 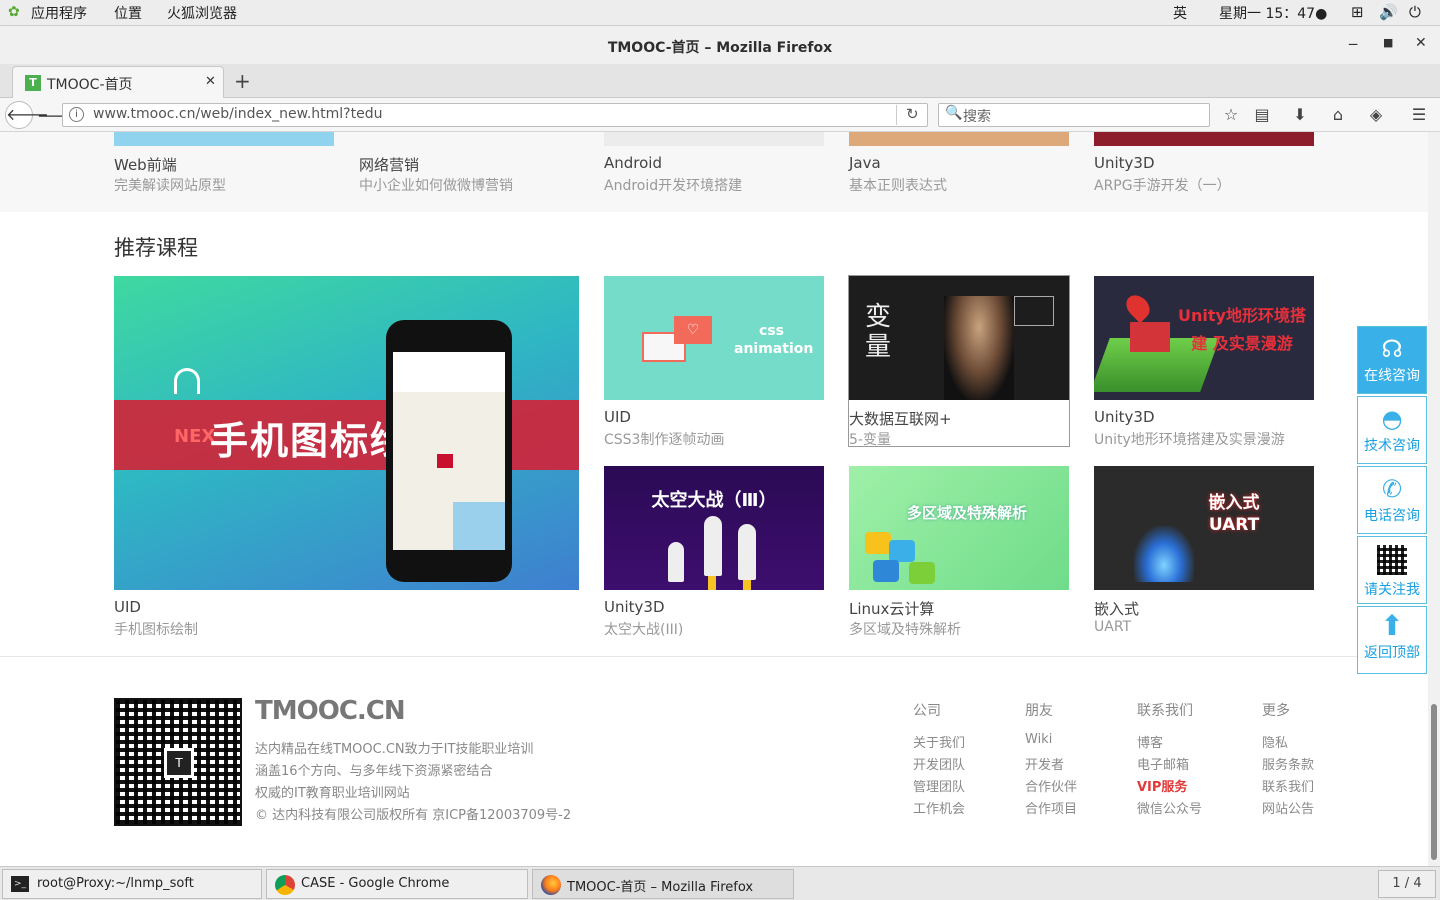 I want to click on course-thumb-unity-terrain: Unity地形环境搭建 及实景漫游, so click(x=1204, y=338).